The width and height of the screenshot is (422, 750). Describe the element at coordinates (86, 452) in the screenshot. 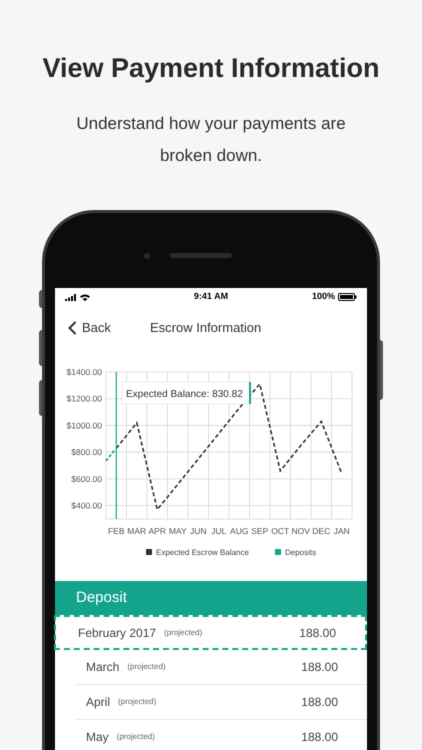

I see `y-axis-label: $800.00` at that location.